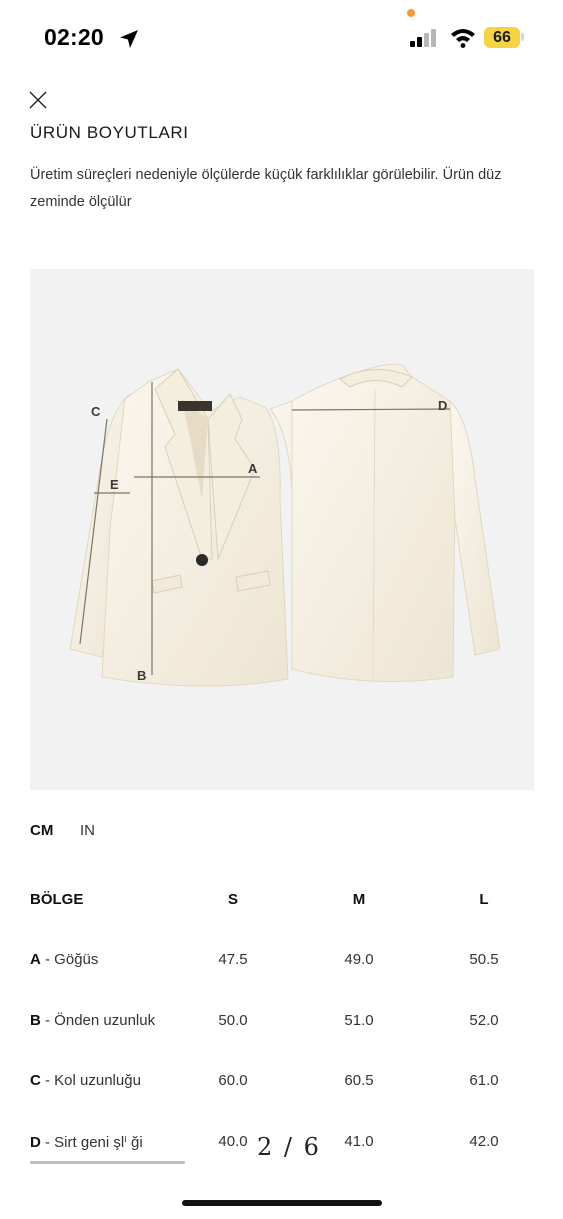 This screenshot has width=563, height=1219. Describe the element at coordinates (411, 13) in the screenshot. I see `privacy-indicator-dot` at that location.